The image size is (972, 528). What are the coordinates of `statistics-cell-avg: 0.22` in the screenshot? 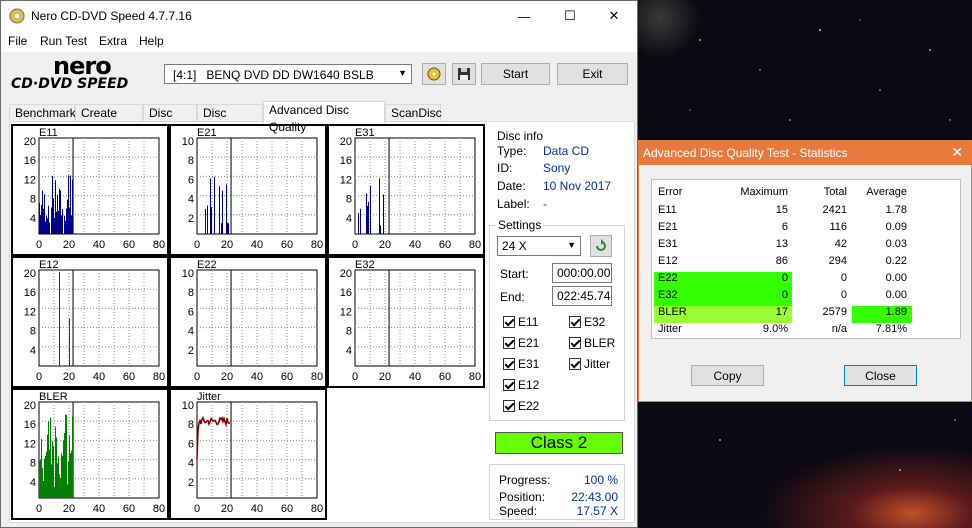 It's located at (896, 261).